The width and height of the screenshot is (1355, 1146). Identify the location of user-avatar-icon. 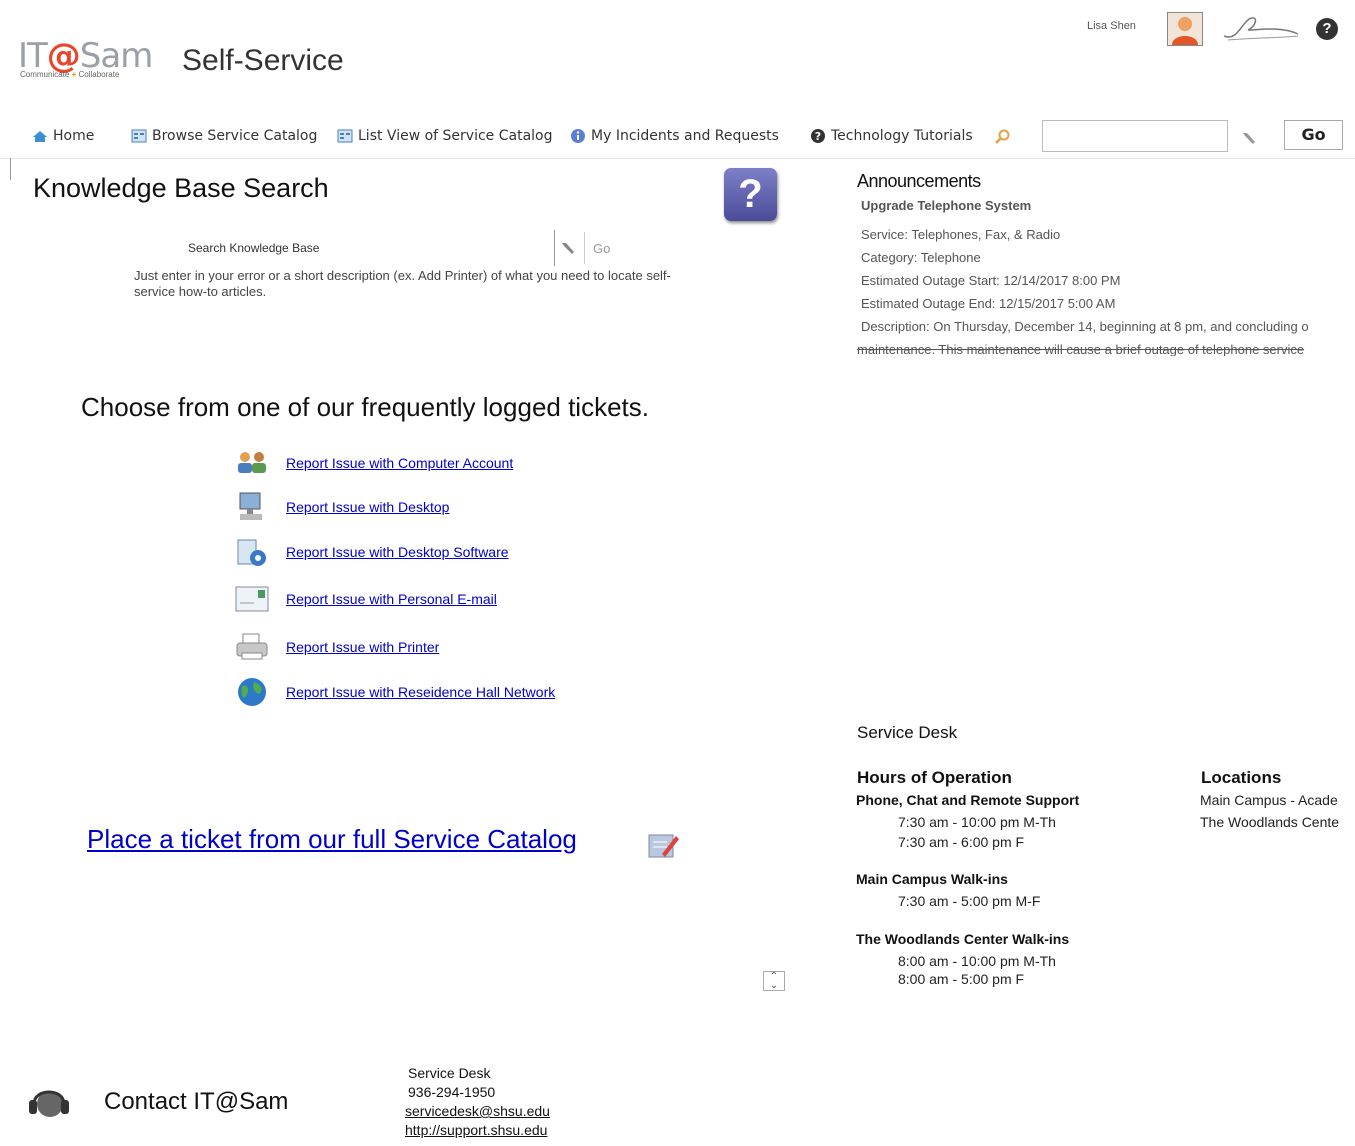
(1185, 31).